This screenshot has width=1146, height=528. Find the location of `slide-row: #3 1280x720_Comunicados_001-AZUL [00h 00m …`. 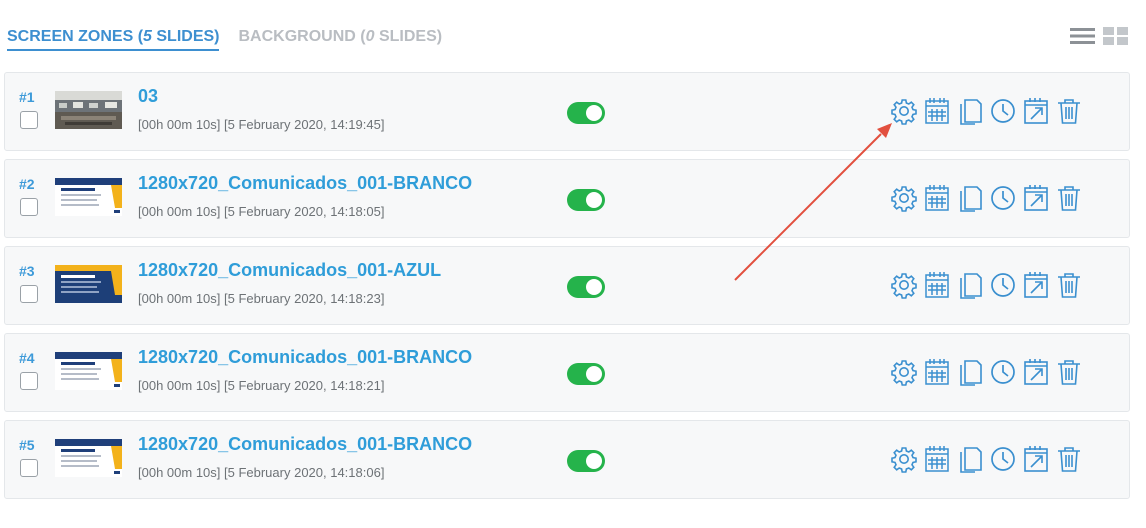

slide-row: #3 1280x720_Comunicados_001-AZUL [00h 00m … is located at coordinates (567, 285).